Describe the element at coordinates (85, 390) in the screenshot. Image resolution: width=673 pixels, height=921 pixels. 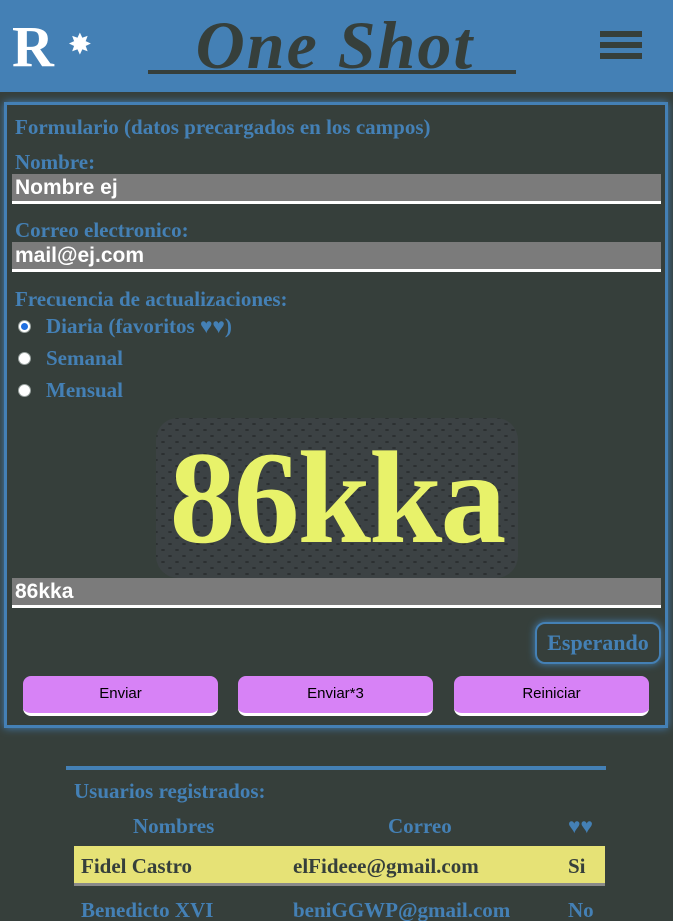
I see `radio-monthly-label: Mensual` at that location.